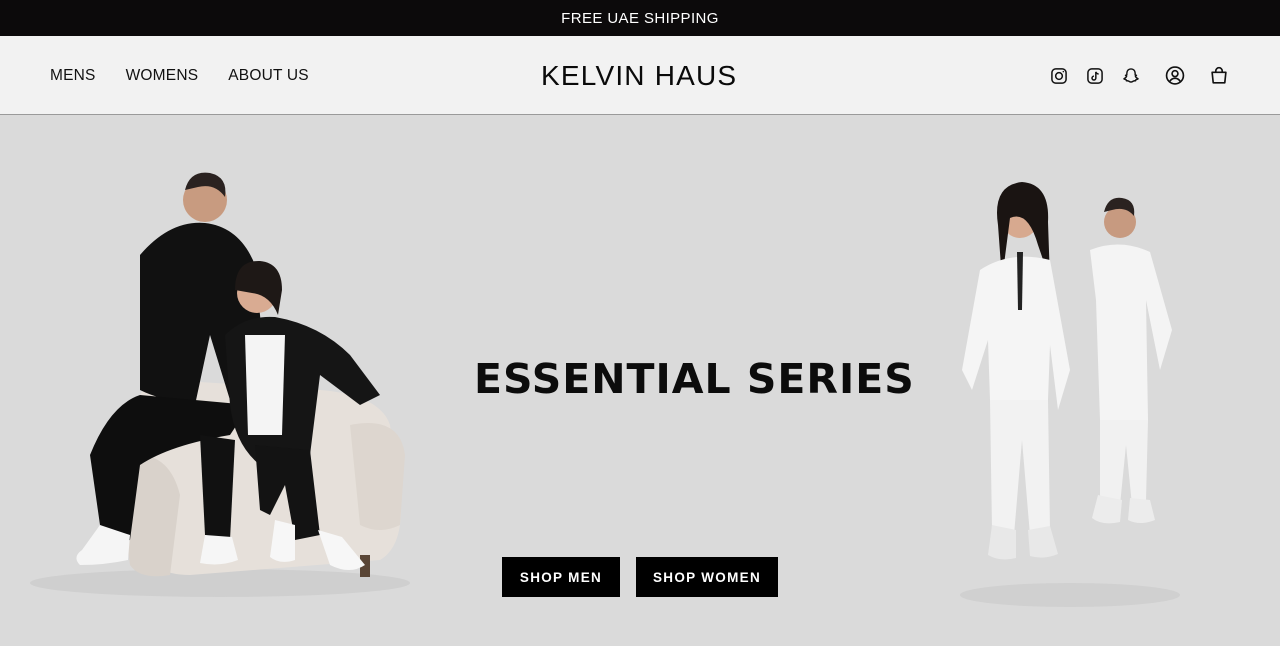  What do you see at coordinates (1219, 76) in the screenshot?
I see `cart-icon` at bounding box center [1219, 76].